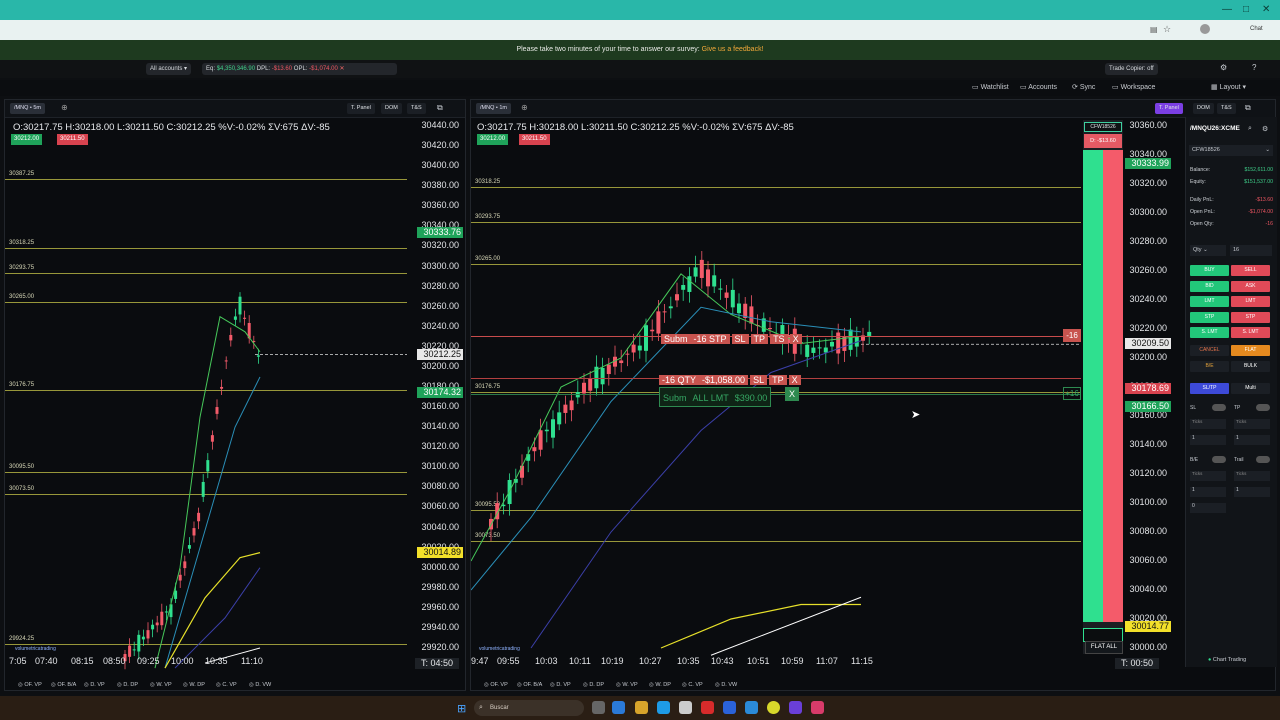 This screenshot has width=1280, height=720. What do you see at coordinates (1227, 660) in the screenshot?
I see `chart-trading-toggle: ● Chart Trading` at bounding box center [1227, 660].